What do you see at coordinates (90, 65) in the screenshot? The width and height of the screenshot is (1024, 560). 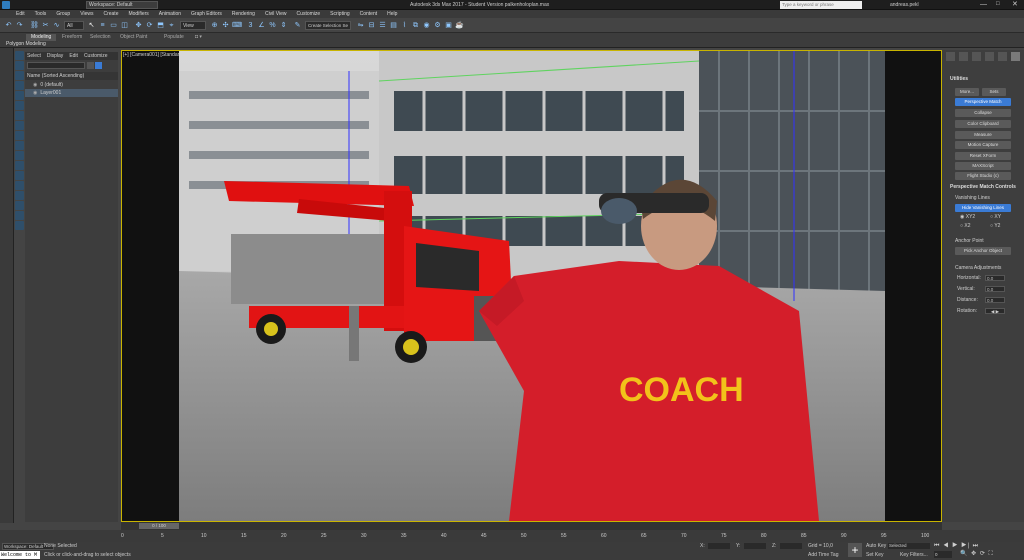 I see `find-icon` at bounding box center [90, 65].